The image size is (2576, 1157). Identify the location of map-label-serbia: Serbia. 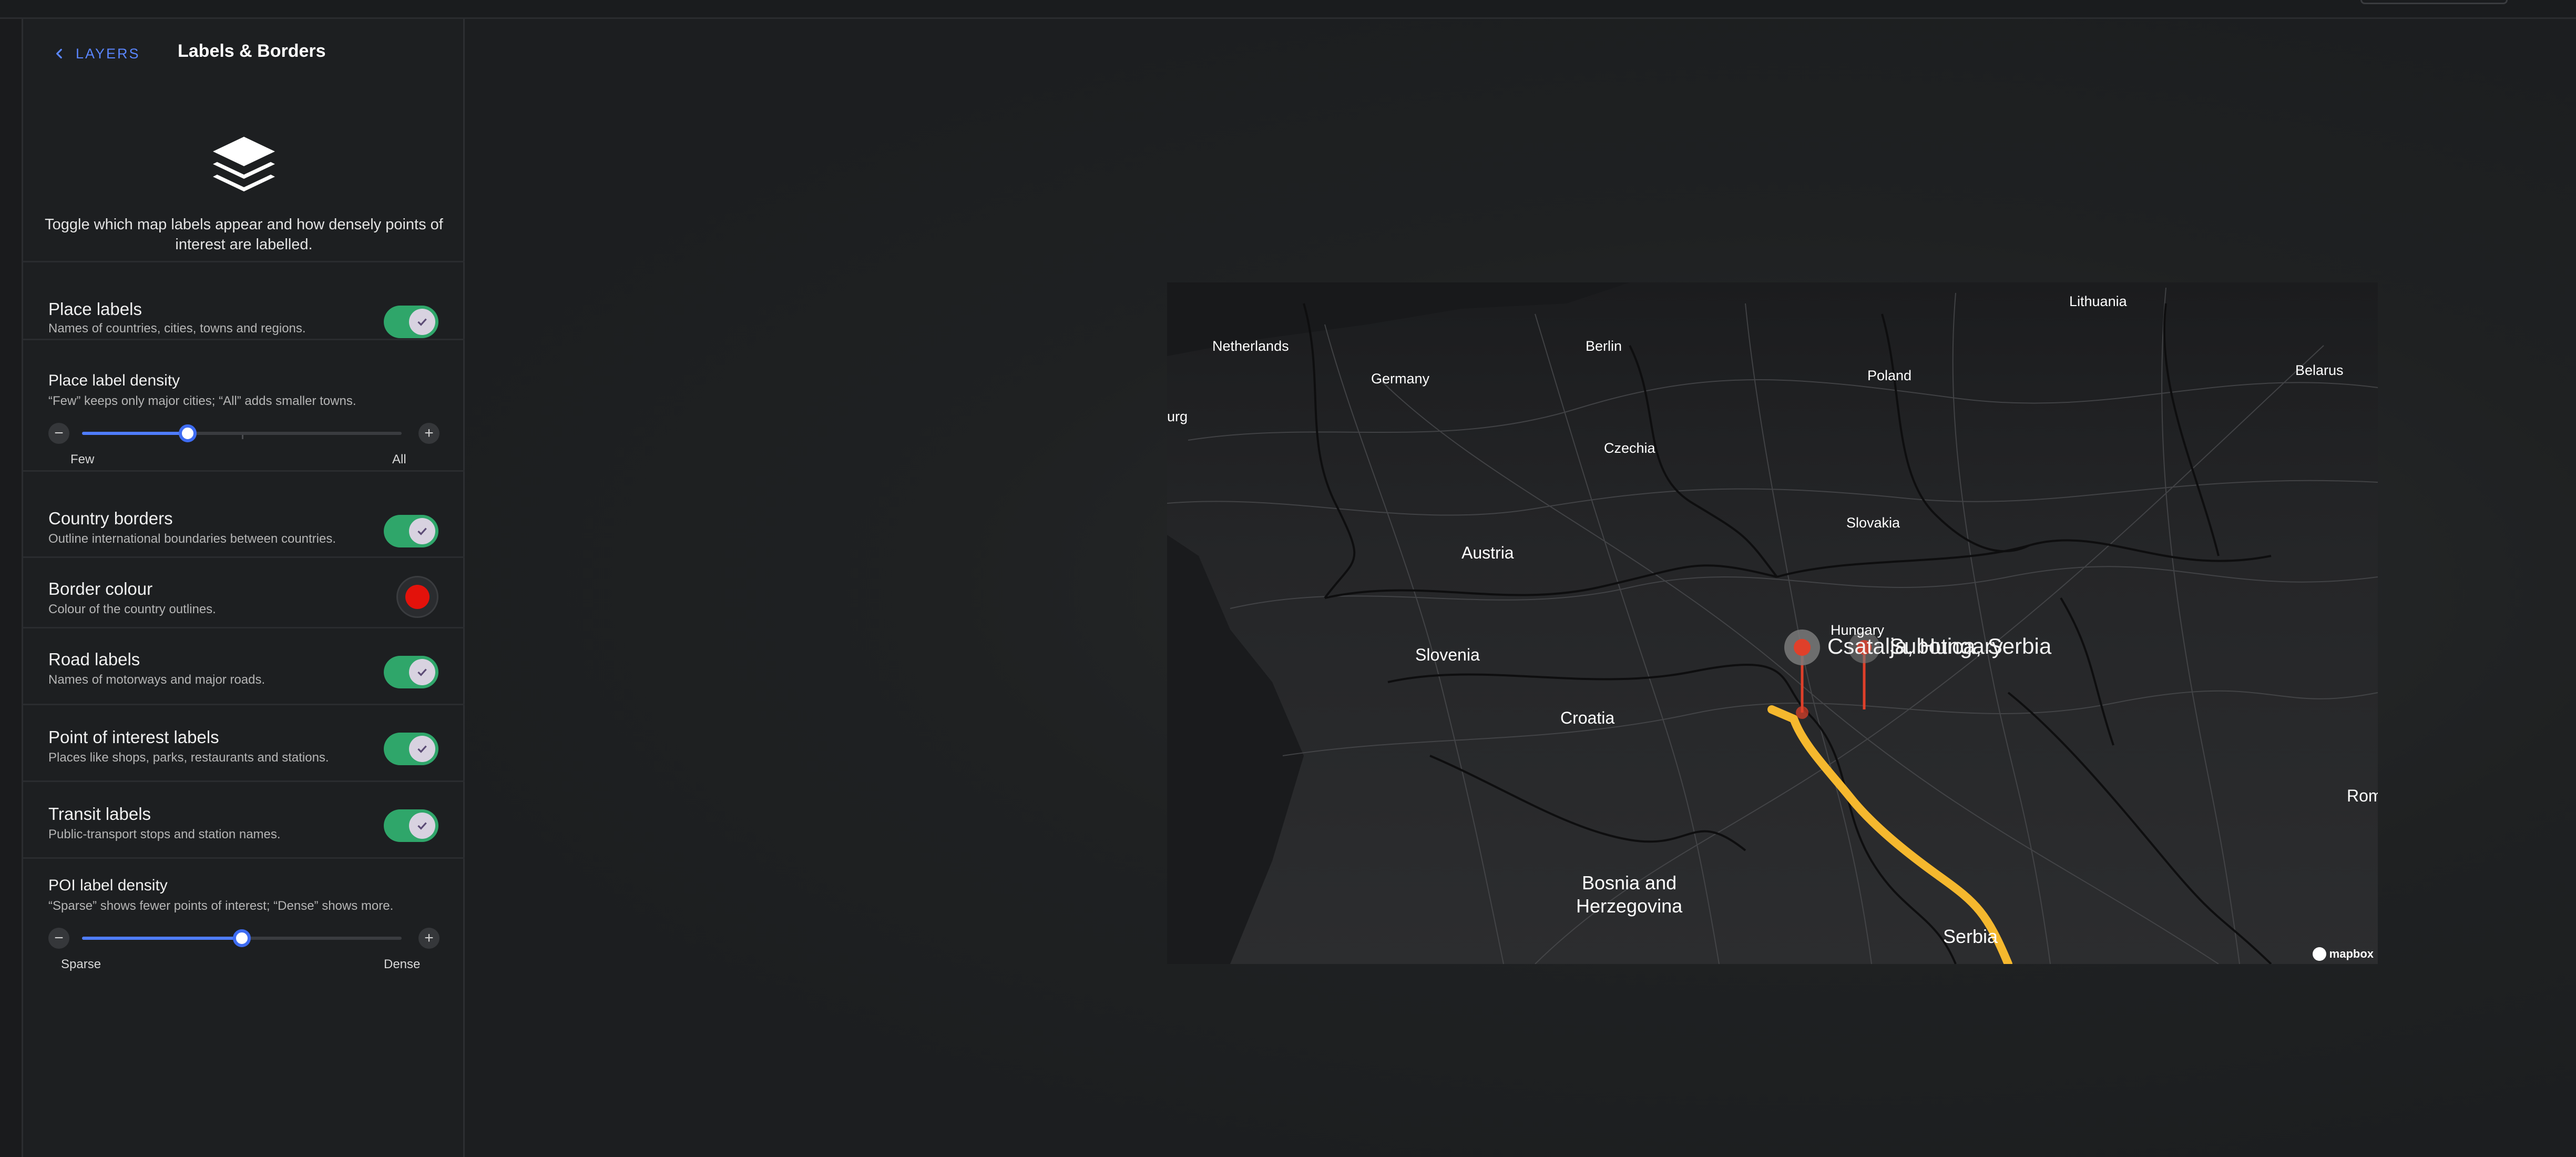
(1970, 936).